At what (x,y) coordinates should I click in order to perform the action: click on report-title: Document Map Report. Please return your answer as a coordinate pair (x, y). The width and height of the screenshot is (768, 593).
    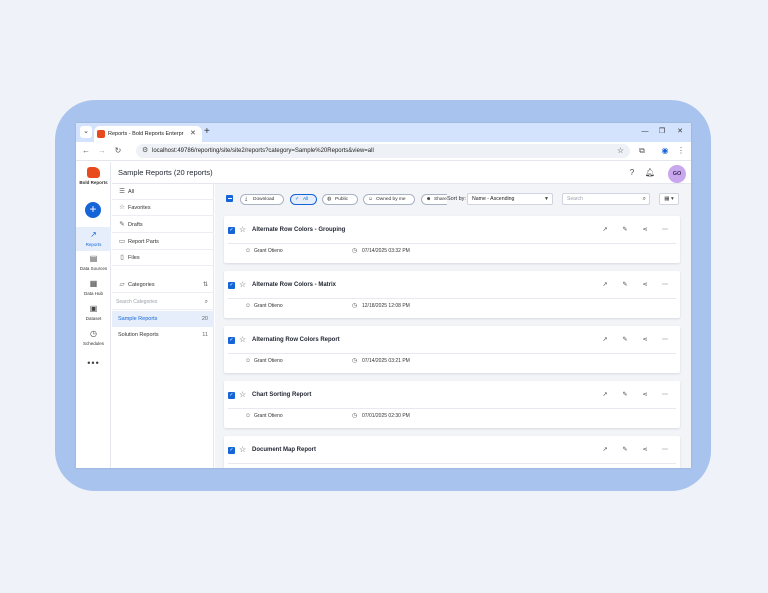
    Looking at the image, I should click on (284, 450).